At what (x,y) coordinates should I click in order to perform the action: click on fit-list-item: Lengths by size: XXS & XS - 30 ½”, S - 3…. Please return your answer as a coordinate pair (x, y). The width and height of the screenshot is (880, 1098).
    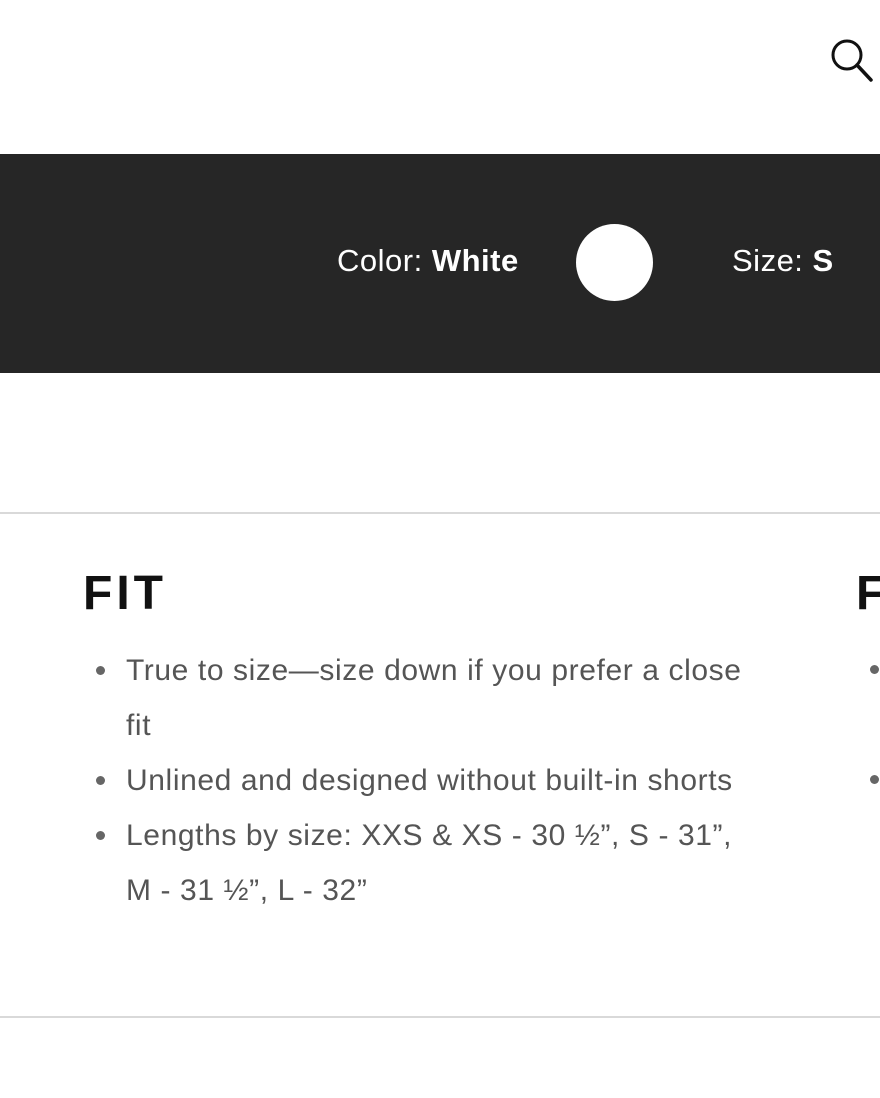
    Looking at the image, I should click on (425, 863).